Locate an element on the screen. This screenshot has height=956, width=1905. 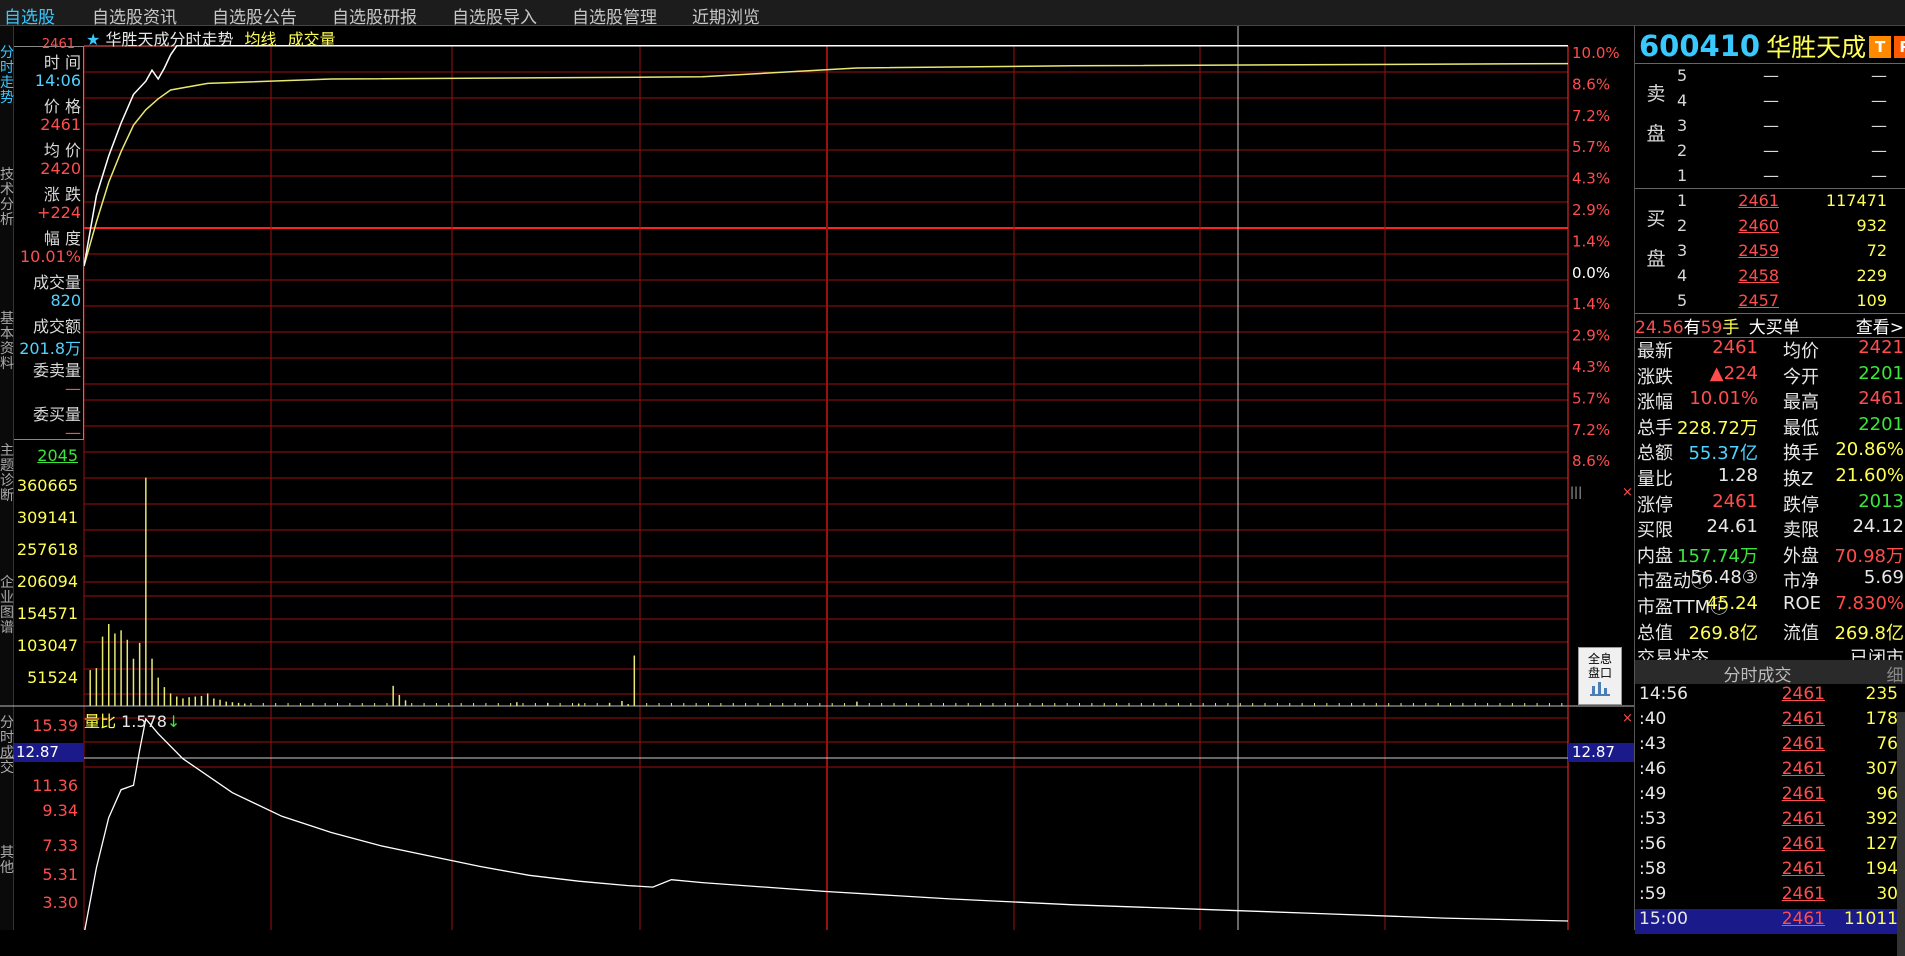
tick-volume: 76 is located at coordinates (1887, 744).